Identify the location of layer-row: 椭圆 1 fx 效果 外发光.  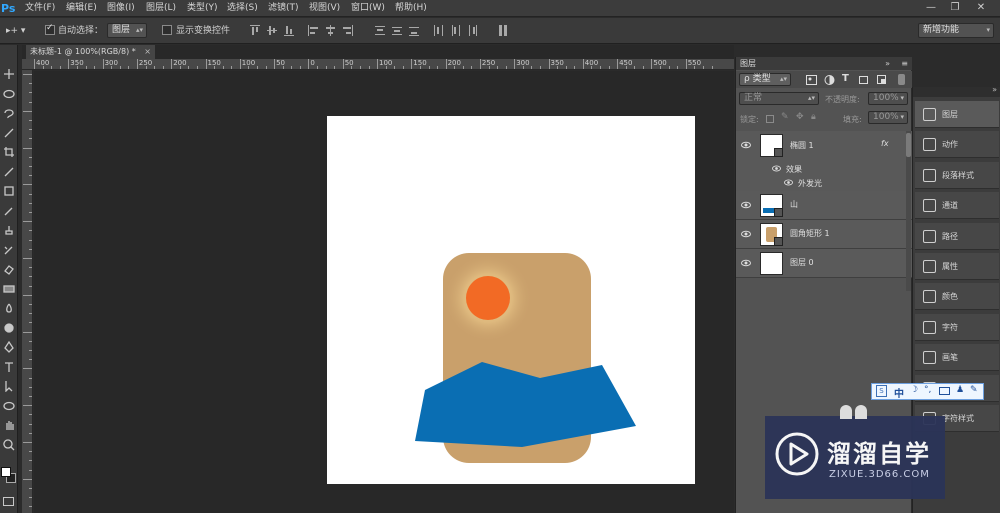
(824, 162).